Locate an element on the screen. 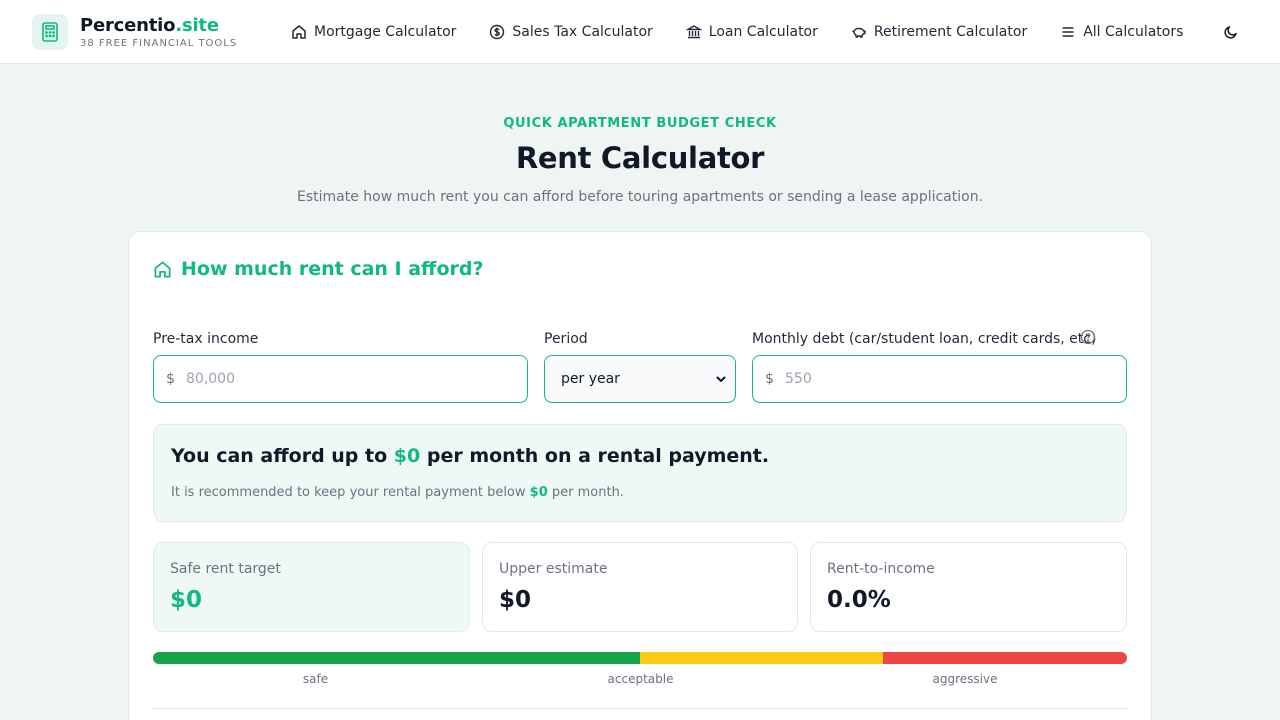 The width and height of the screenshot is (1280, 720). meter-segment-acceptable is located at coordinates (761, 658).